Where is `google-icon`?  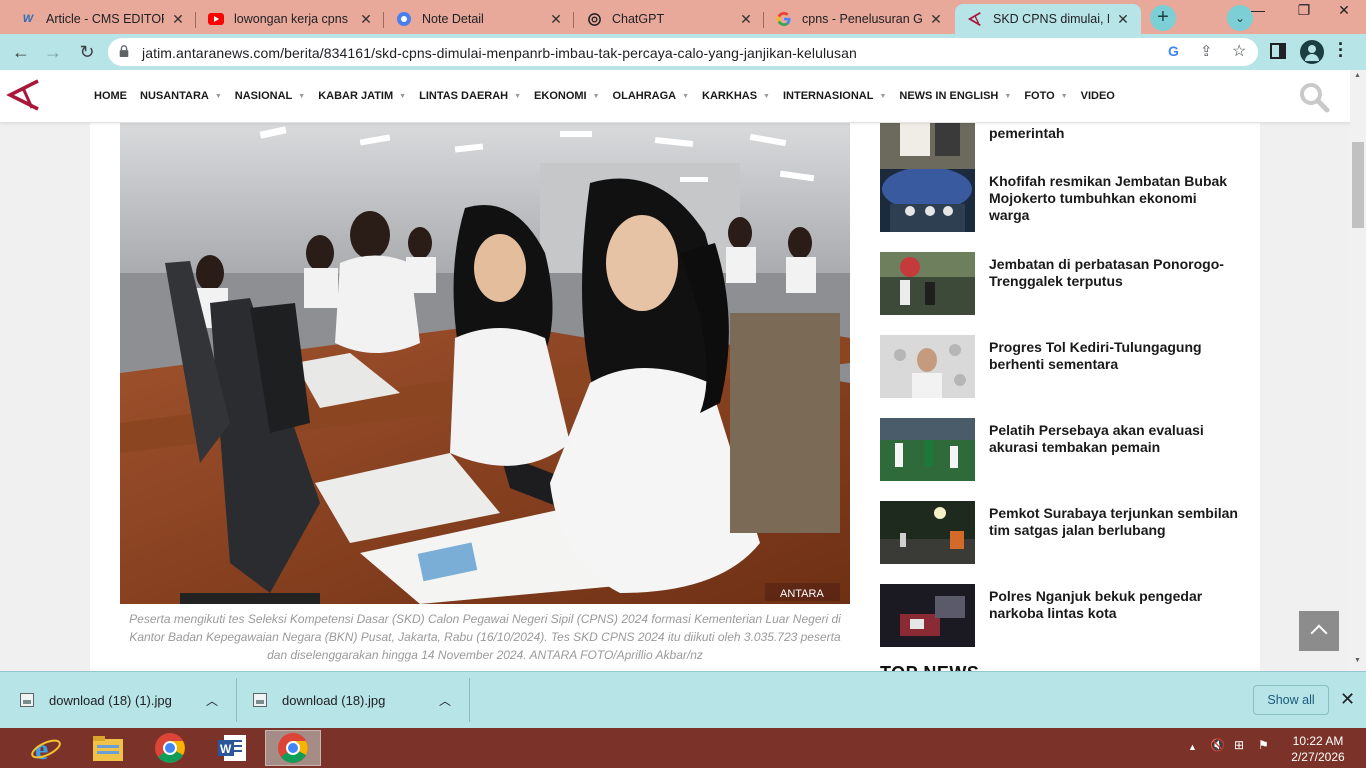 google-icon is located at coordinates (784, 19).